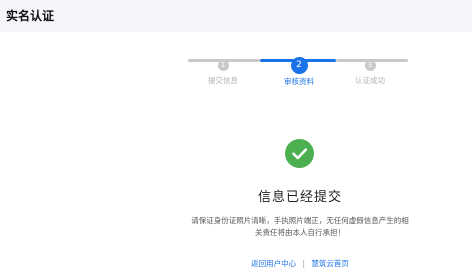 The width and height of the screenshot is (472, 278). I want to click on page-header: 实名认证, so click(236, 16).